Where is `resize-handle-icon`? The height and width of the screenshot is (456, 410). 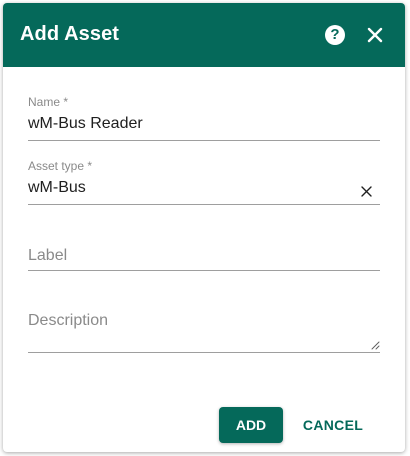 resize-handle-icon is located at coordinates (375, 345).